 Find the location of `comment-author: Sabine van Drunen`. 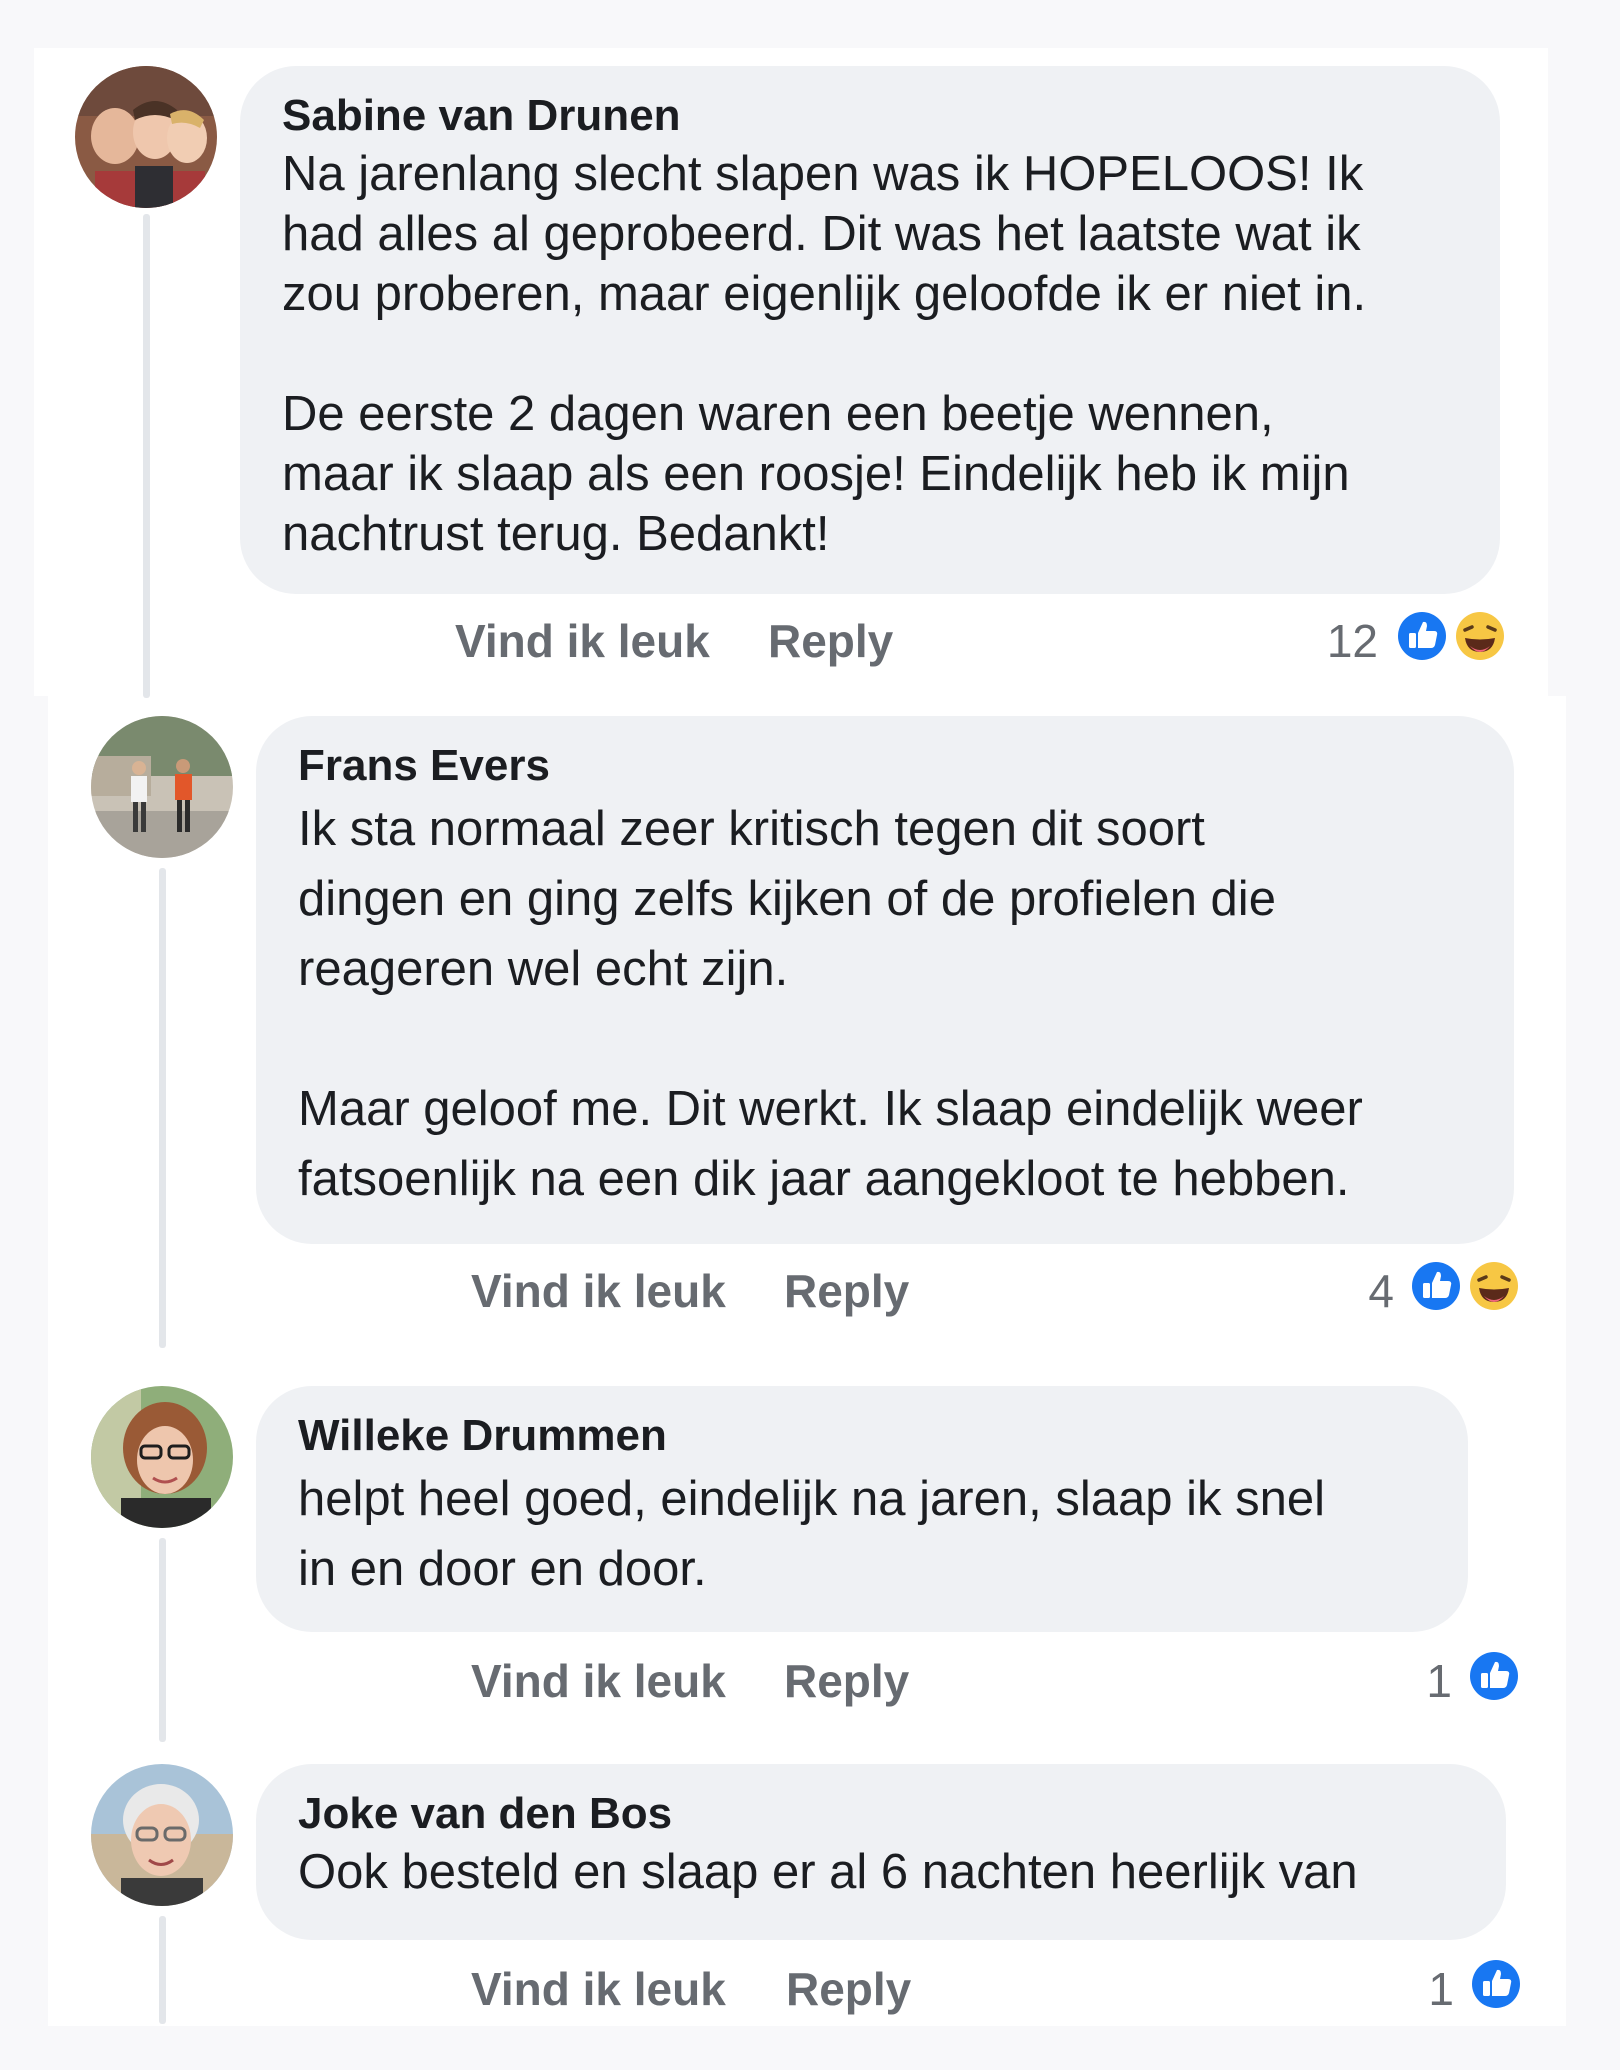

comment-author: Sabine van Drunen is located at coordinates (869, 116).